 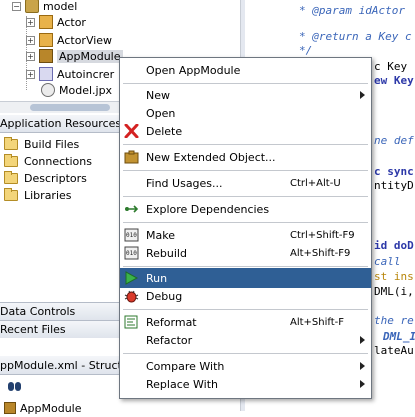 I want to click on code-line: lateAu, so click(x=394, y=350).